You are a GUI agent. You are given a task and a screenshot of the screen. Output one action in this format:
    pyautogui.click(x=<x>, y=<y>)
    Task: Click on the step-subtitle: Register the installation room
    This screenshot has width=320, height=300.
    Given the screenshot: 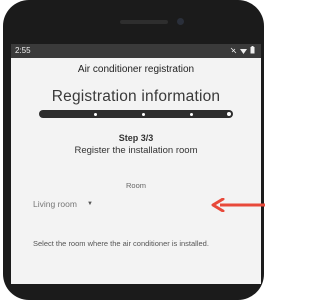 What is the action you would take?
    pyautogui.click(x=136, y=150)
    